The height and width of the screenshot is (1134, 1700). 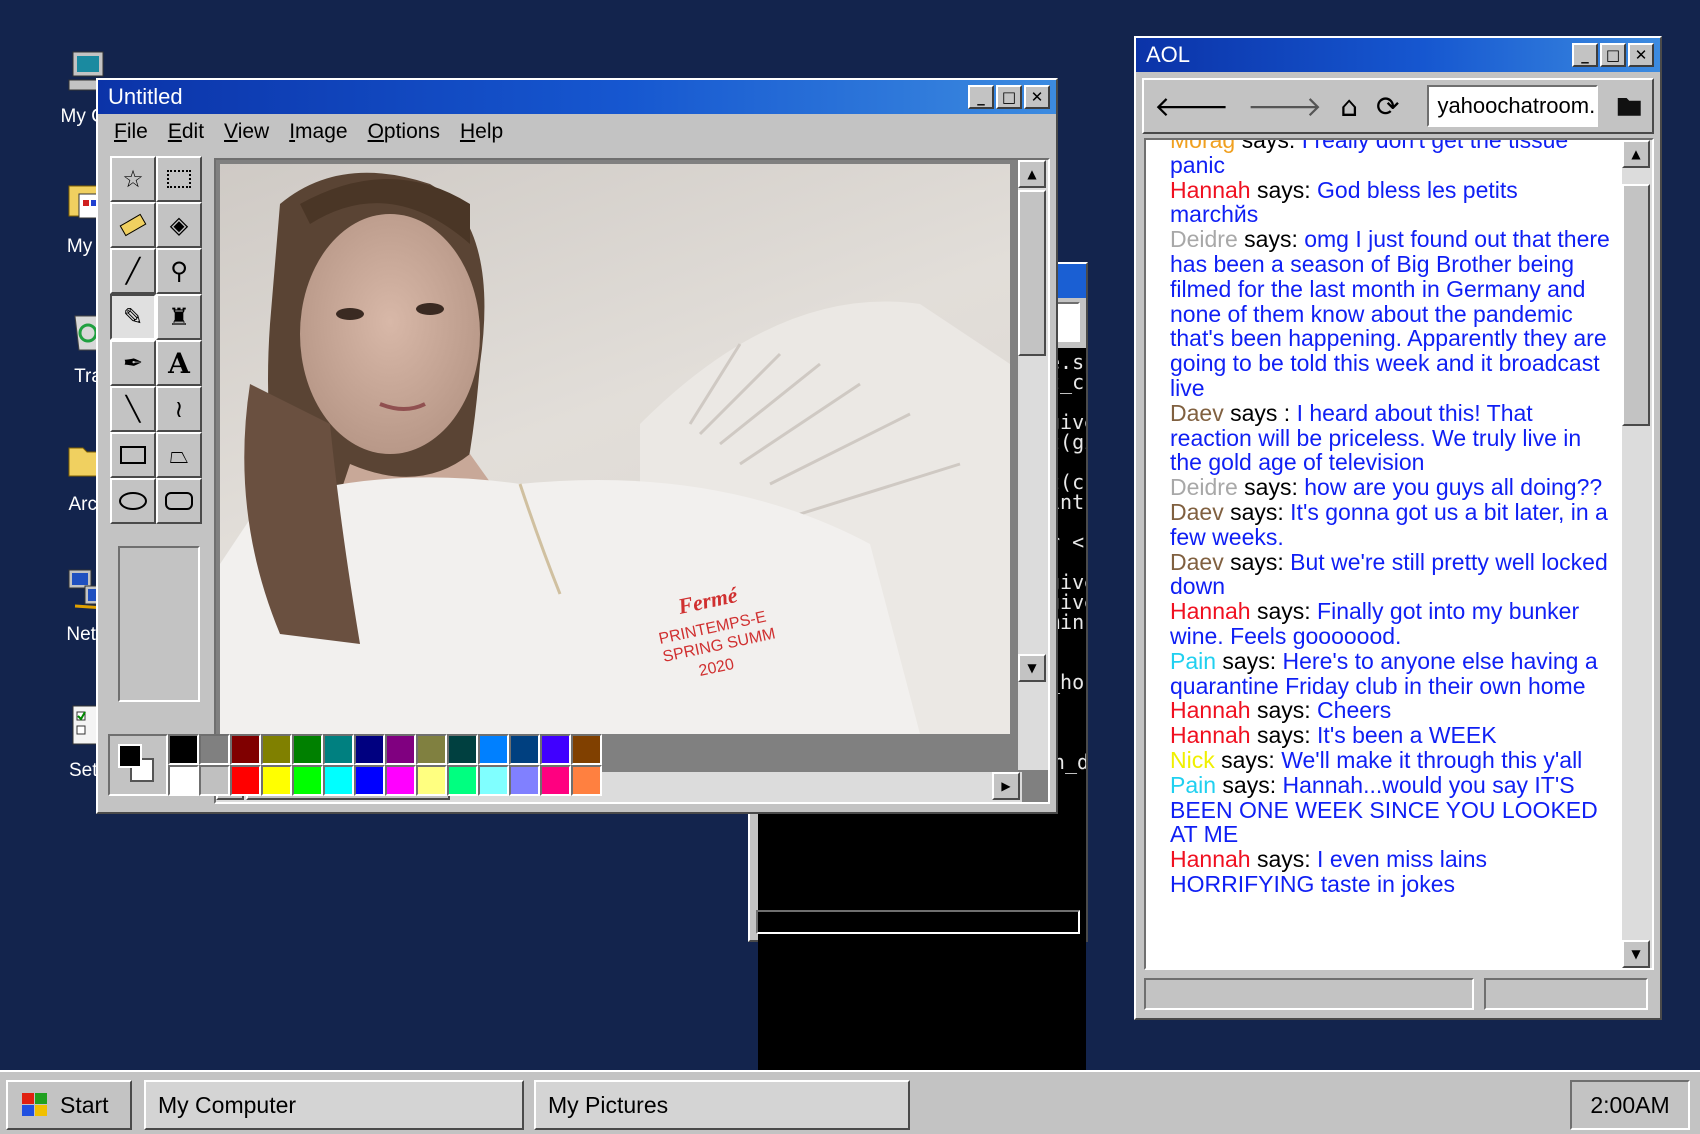 What do you see at coordinates (133, 179) in the screenshot?
I see `free-select-tool: ☆` at bounding box center [133, 179].